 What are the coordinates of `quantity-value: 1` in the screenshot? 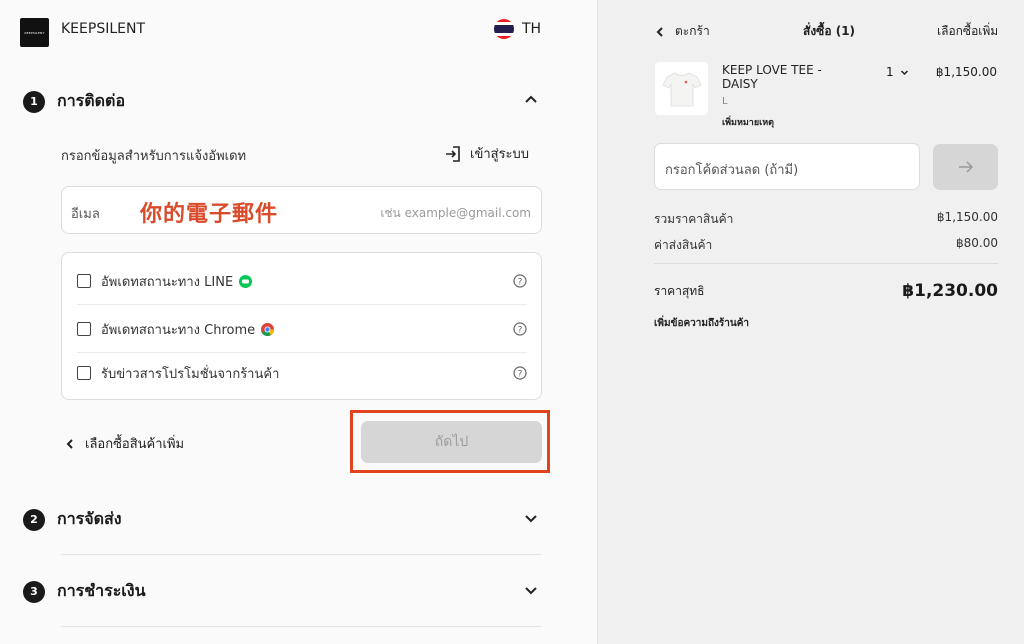 It's located at (890, 72).